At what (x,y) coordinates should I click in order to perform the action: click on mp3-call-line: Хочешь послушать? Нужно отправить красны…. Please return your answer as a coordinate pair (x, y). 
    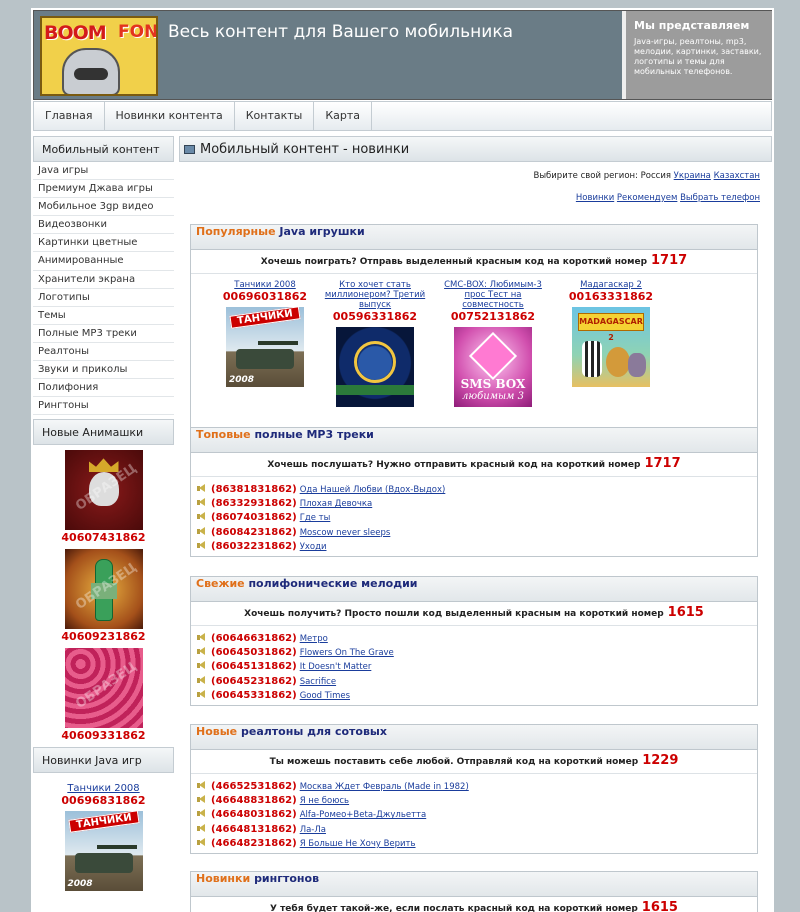
    Looking at the image, I should click on (474, 465).